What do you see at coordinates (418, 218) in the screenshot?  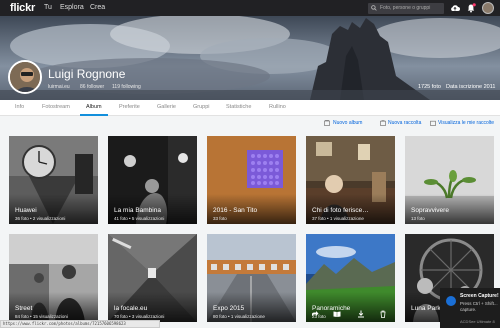 I see `album-count: 13 foto` at bounding box center [418, 218].